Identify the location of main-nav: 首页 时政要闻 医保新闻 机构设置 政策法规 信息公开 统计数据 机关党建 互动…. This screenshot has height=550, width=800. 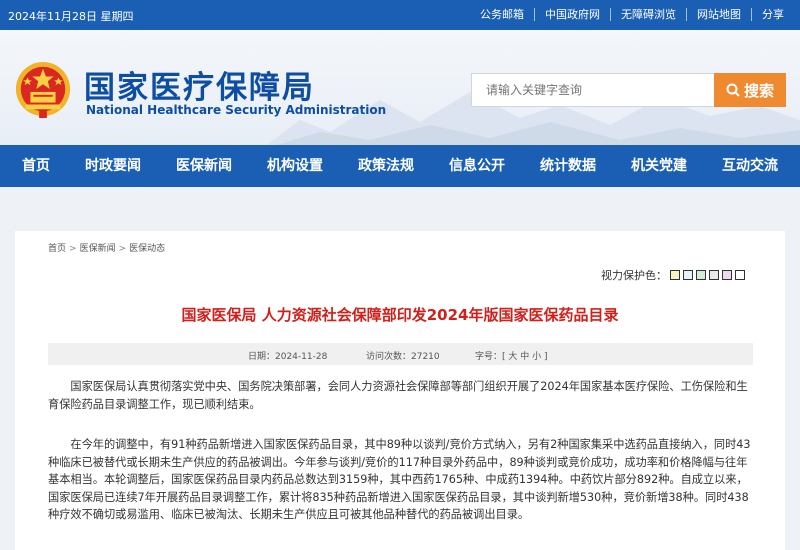
(400, 166).